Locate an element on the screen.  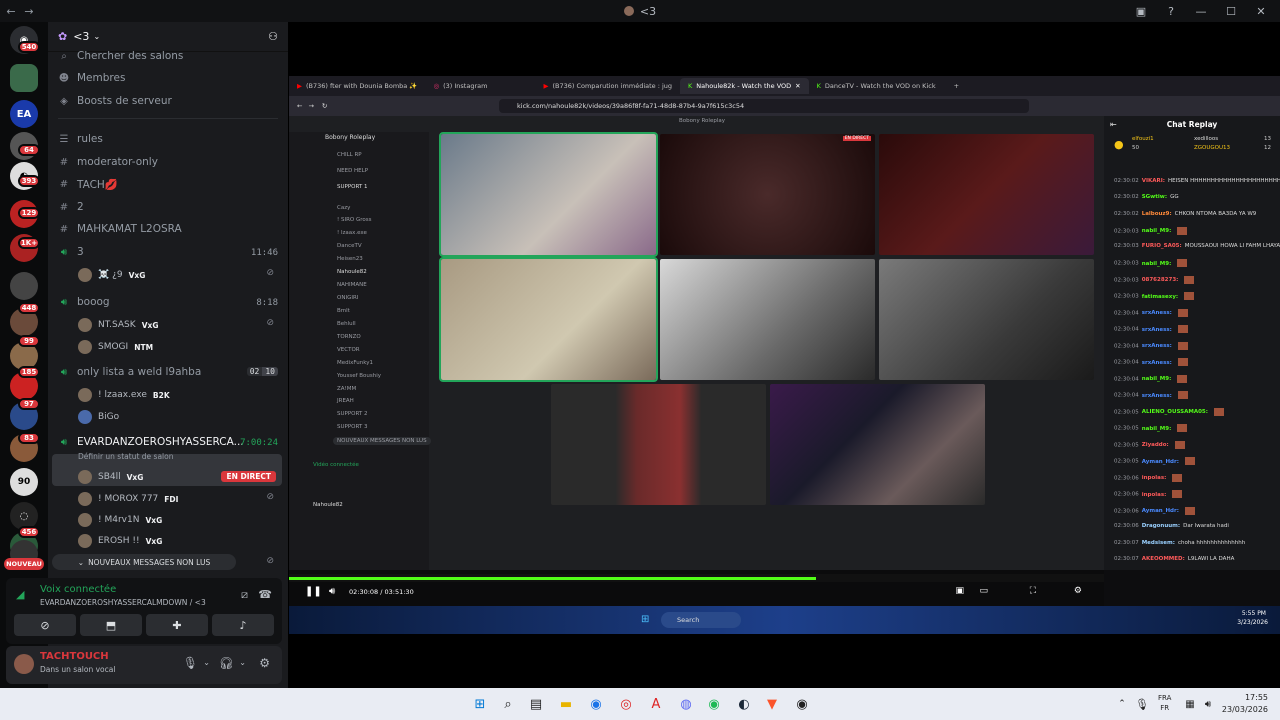
help-icon: ? is located at coordinates (1171, 11).